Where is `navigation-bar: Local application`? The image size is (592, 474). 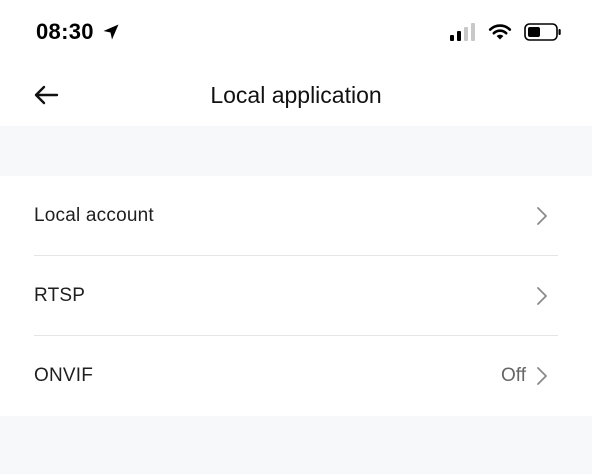 navigation-bar: Local application is located at coordinates (296, 95).